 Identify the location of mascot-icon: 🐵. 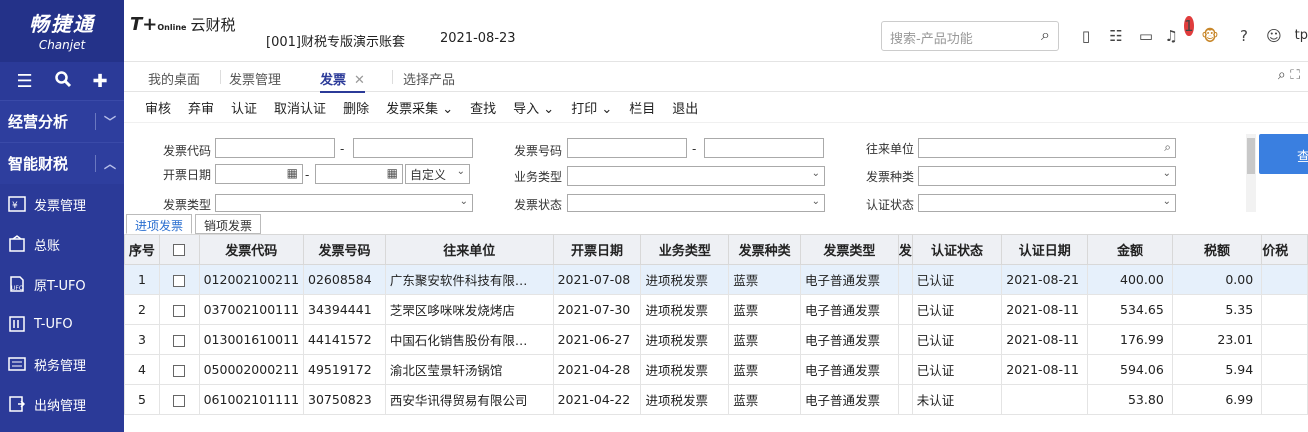
(1210, 36).